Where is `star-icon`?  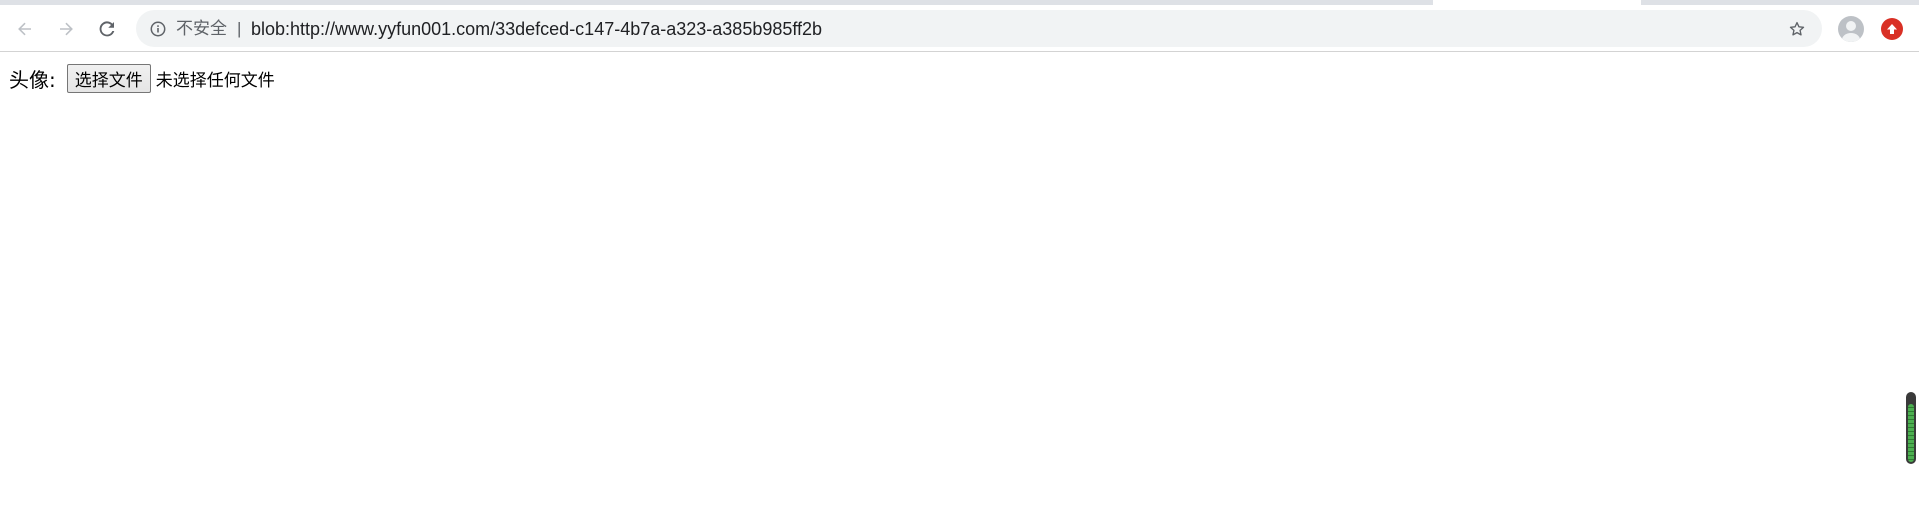 star-icon is located at coordinates (1797, 29).